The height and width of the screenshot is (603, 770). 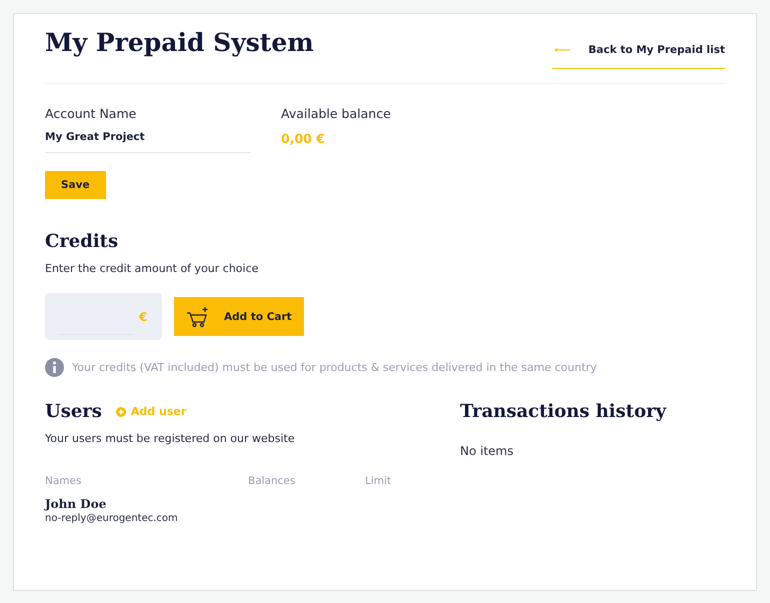 What do you see at coordinates (198, 317) in the screenshot?
I see `cart-icon` at bounding box center [198, 317].